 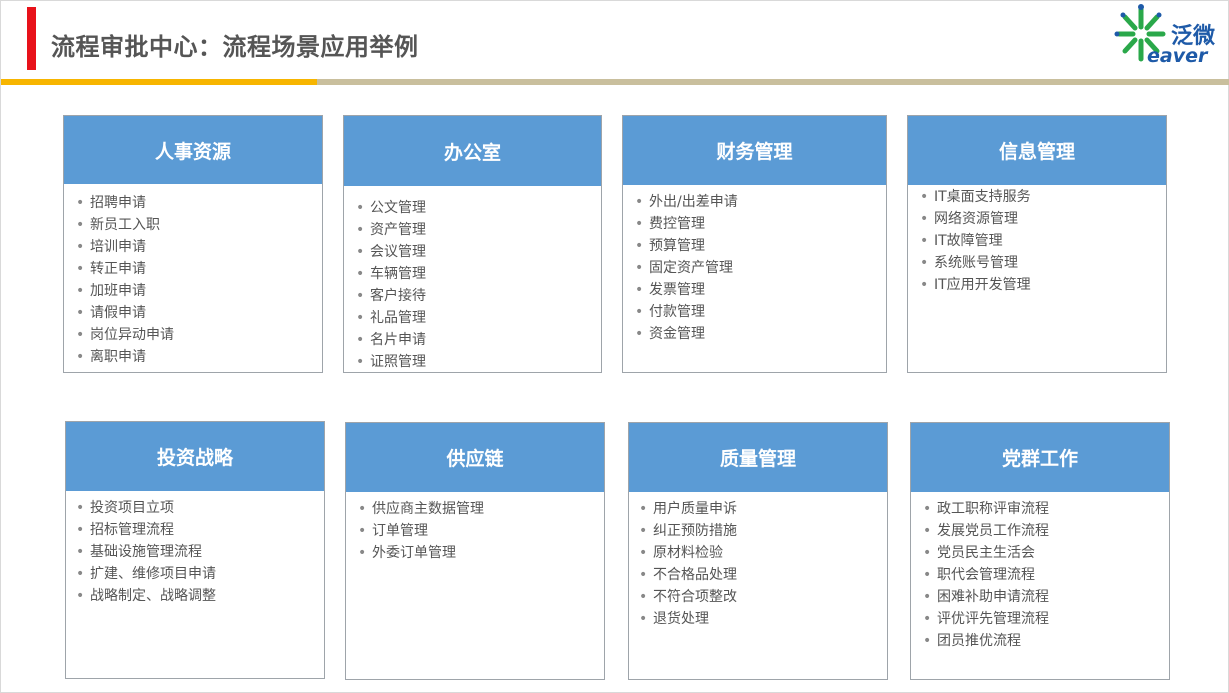 I want to click on card-title: 供应链, so click(x=475, y=459).